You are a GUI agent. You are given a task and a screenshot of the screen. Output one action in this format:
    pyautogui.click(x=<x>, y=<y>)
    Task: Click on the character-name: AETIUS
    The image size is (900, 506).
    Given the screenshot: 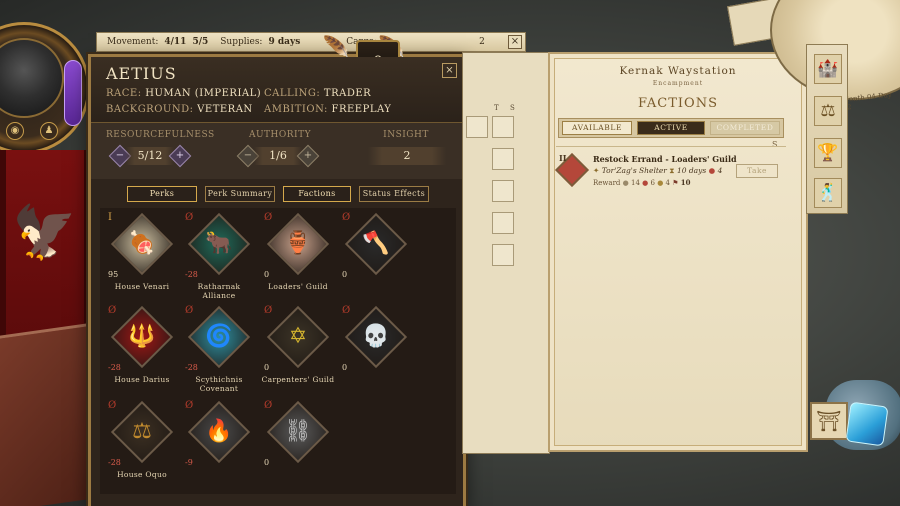 What is the action you would take?
    pyautogui.click(x=141, y=73)
    